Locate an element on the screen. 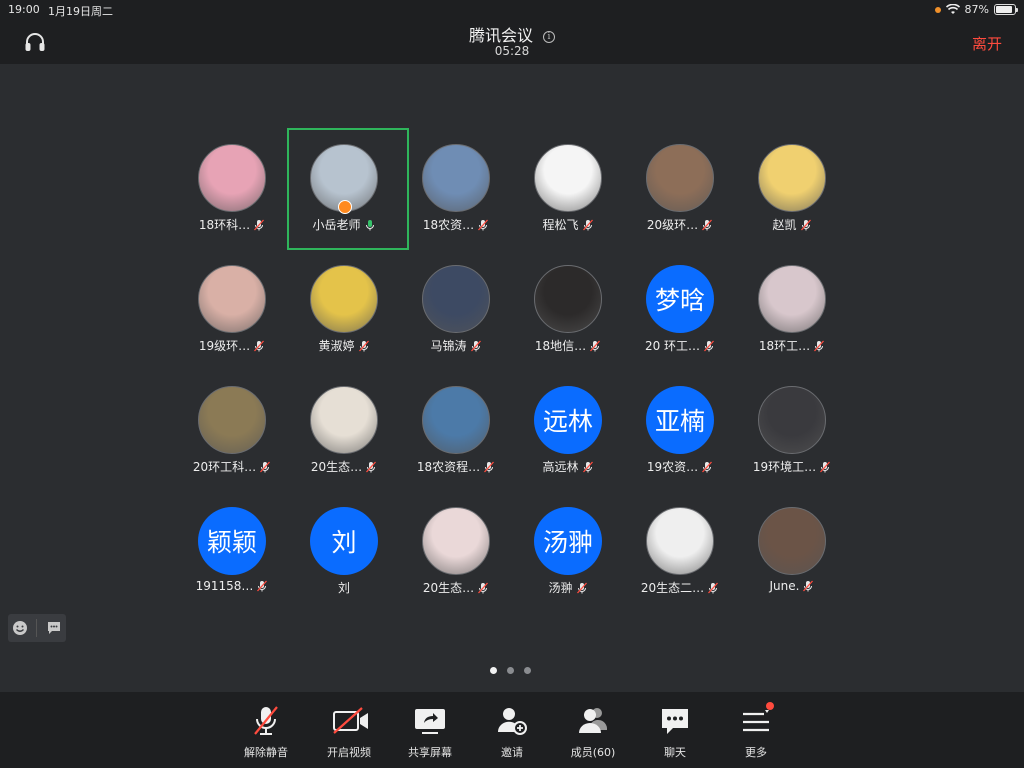  host-badge-icon is located at coordinates (345, 207).